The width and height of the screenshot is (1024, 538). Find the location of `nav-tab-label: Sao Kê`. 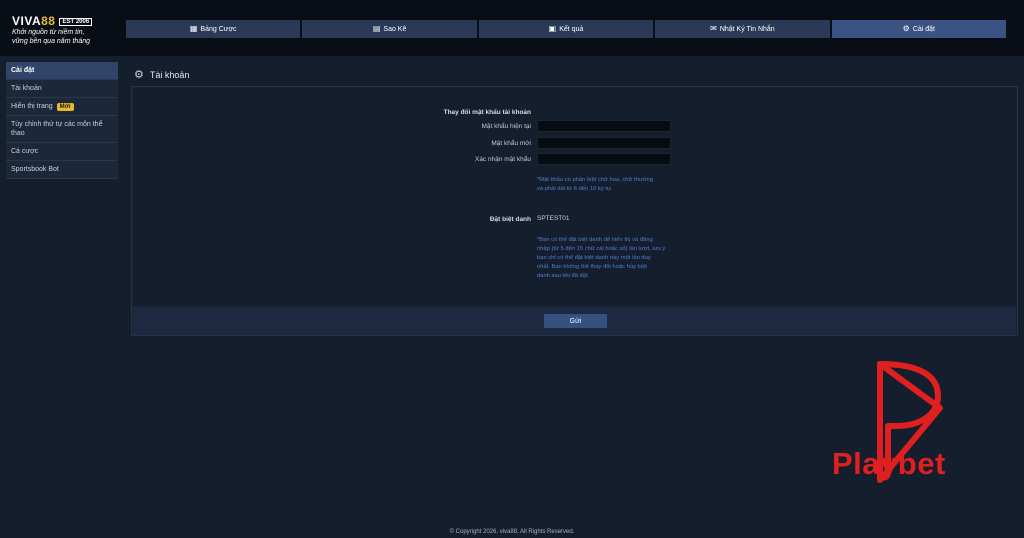

nav-tab-label: Sao Kê is located at coordinates (395, 29).